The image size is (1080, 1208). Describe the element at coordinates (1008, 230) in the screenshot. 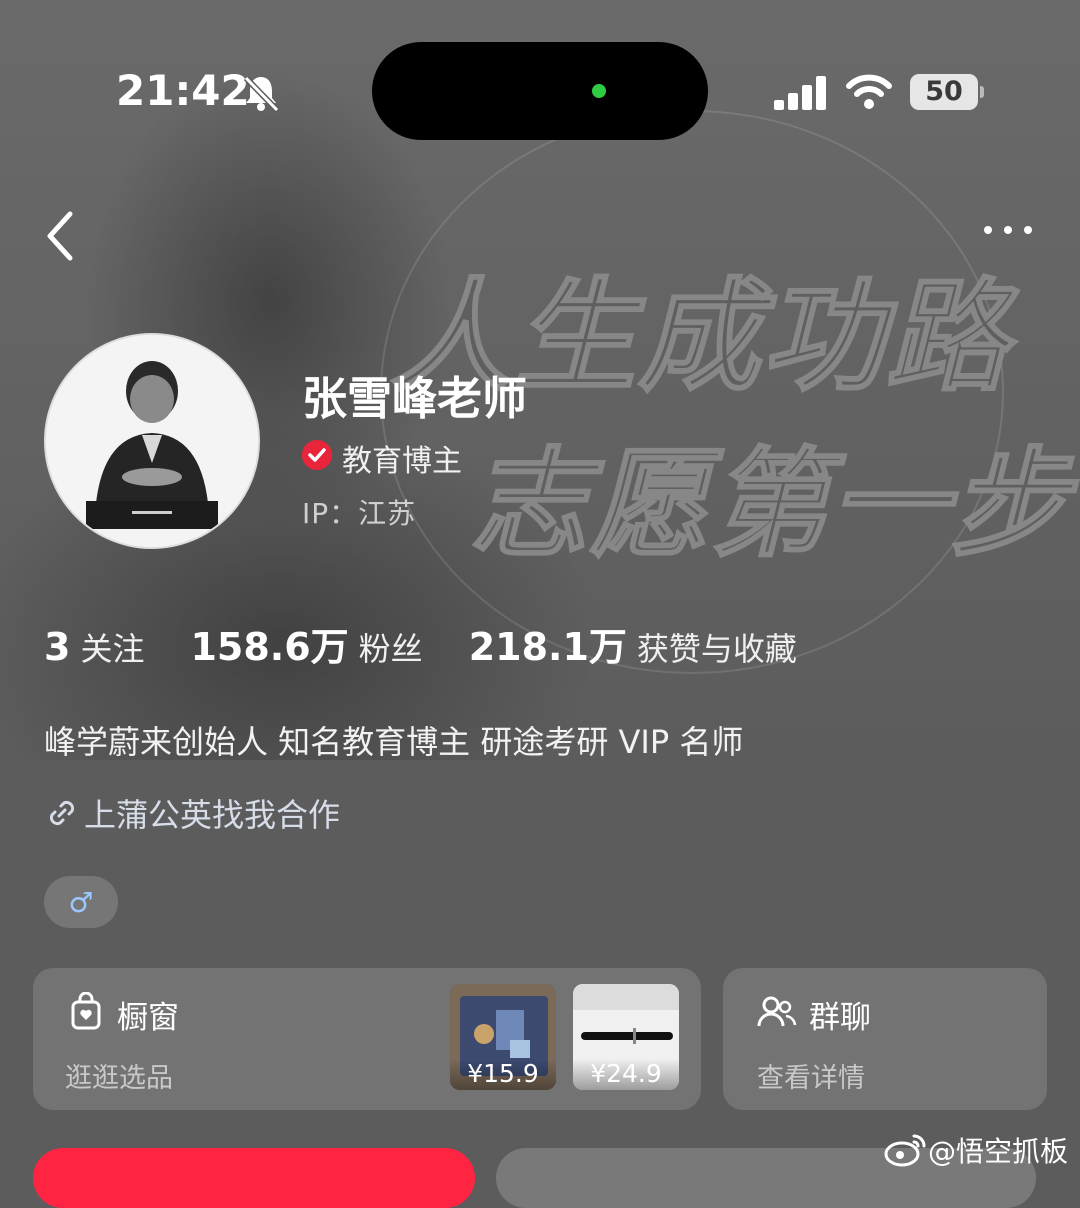

I see `more-options-icon` at that location.